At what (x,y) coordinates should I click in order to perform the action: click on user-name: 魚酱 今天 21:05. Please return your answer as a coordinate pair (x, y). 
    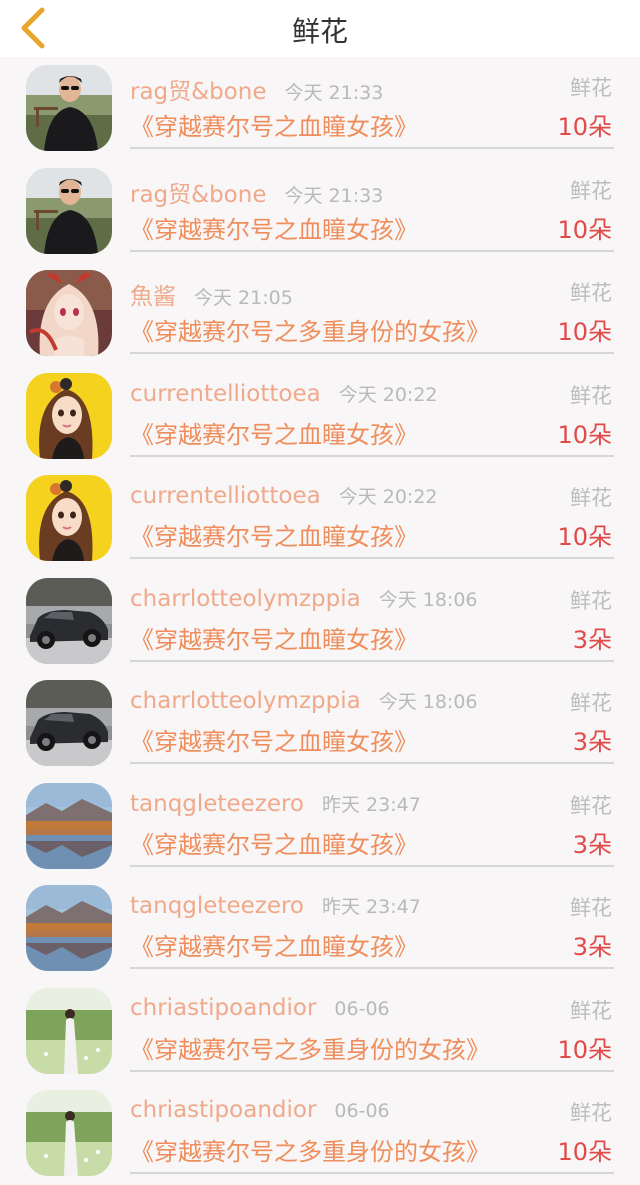
    Looking at the image, I should click on (211, 294).